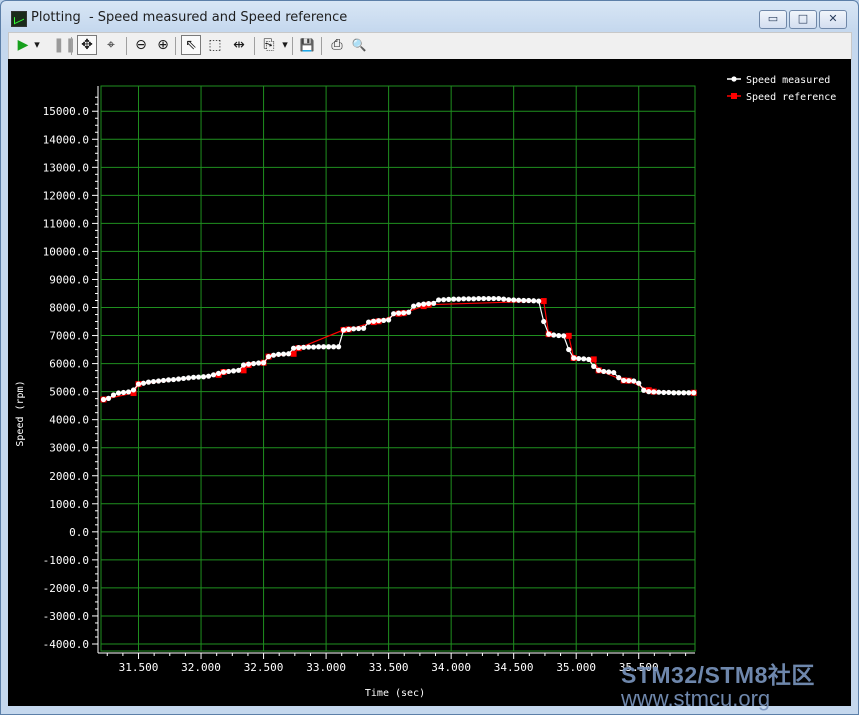 The image size is (859, 715). What do you see at coordinates (239, 45) in the screenshot?
I see `cursor-icon: ⇹` at bounding box center [239, 45].